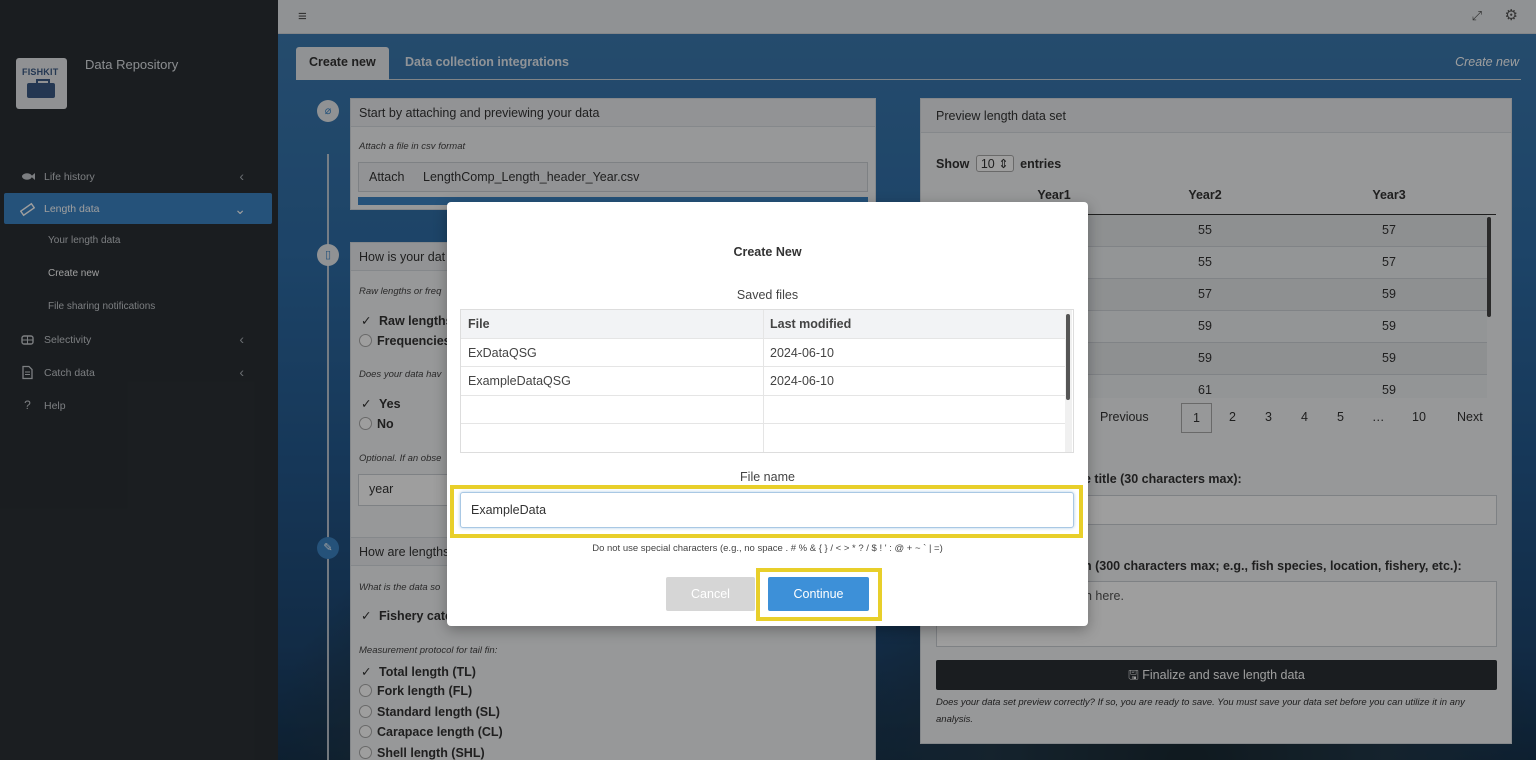  I want to click on saved-files-label: Saved files, so click(767, 295).